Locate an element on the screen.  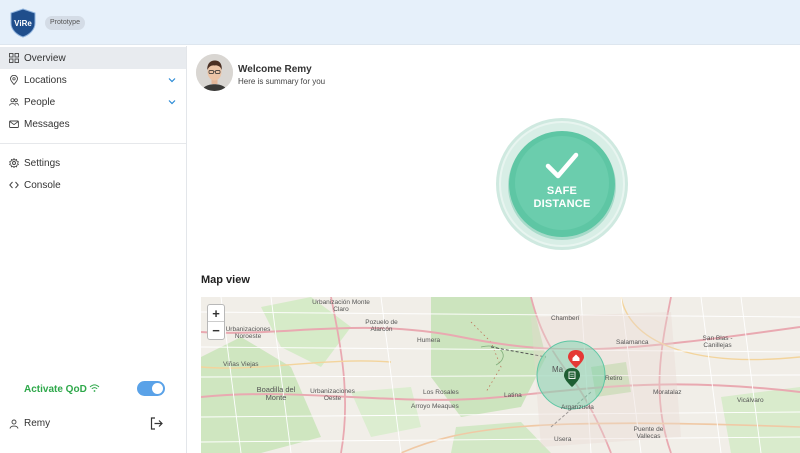
map-place-label: Retiro is located at coordinates (614, 378).